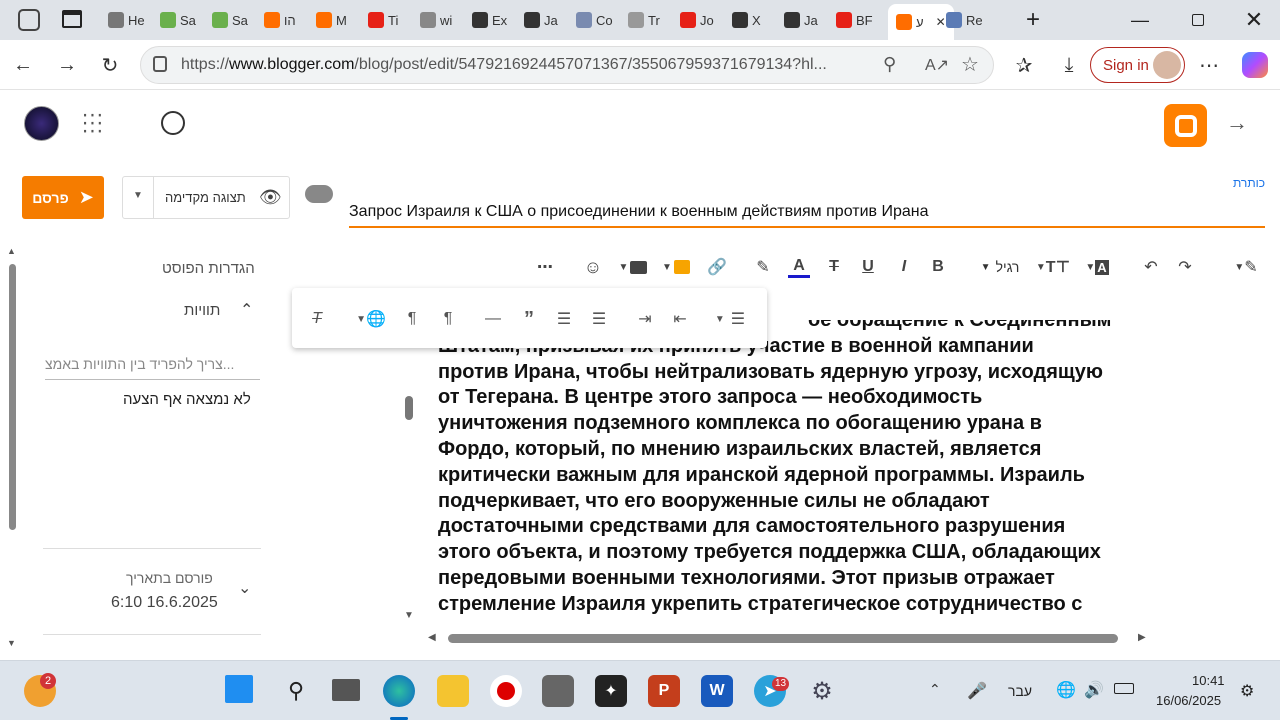 The height and width of the screenshot is (720, 1280). Describe the element at coordinates (1185, 267) in the screenshot. I see `redo-icon: ↷` at that location.